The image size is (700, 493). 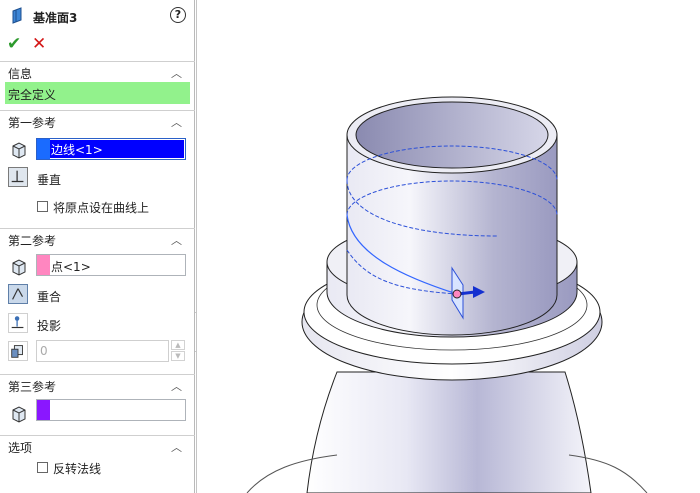 I want to click on ok-button: ✔, so click(x=15, y=44).